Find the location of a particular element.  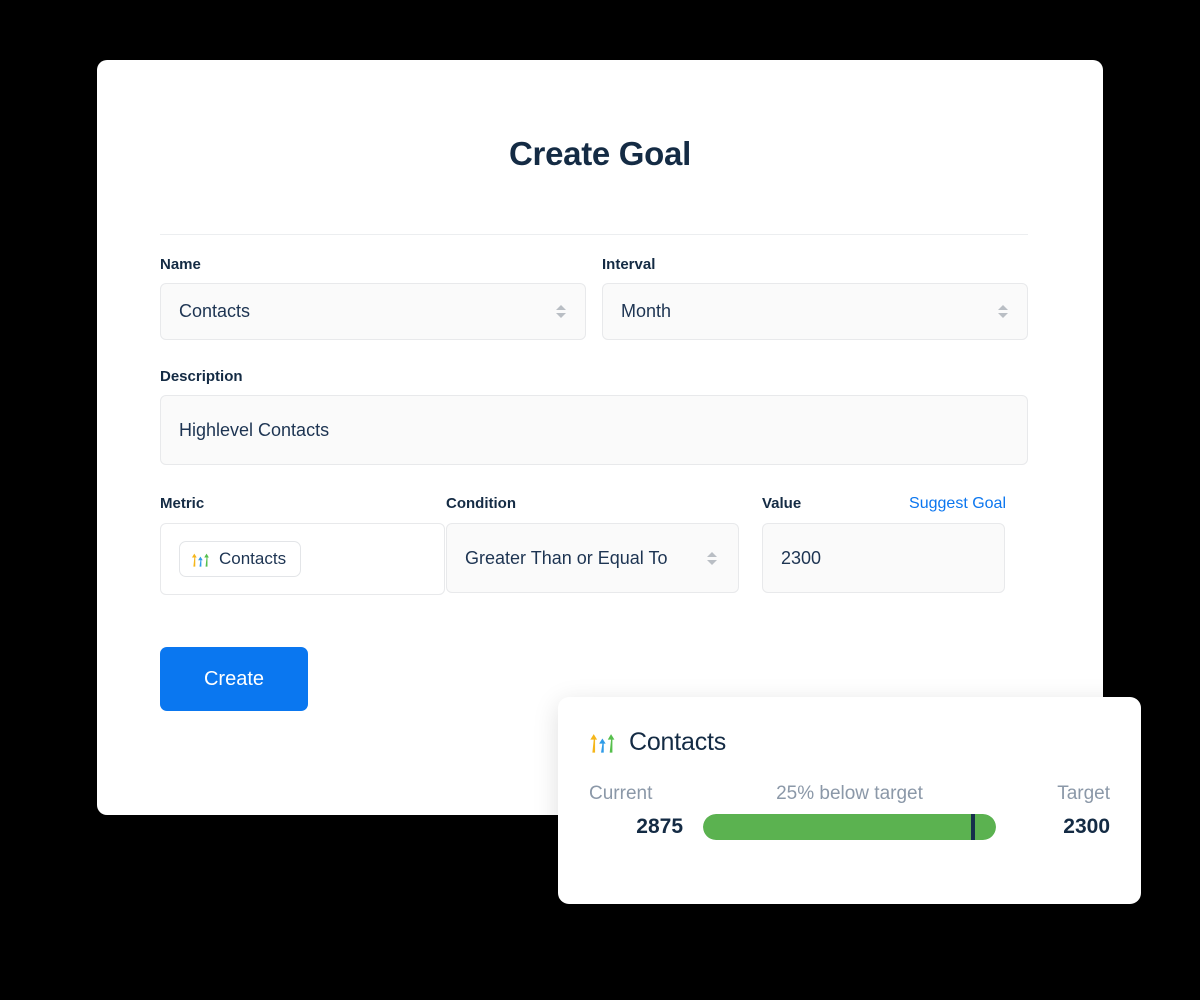

metric-input: Contacts is located at coordinates (302, 559).